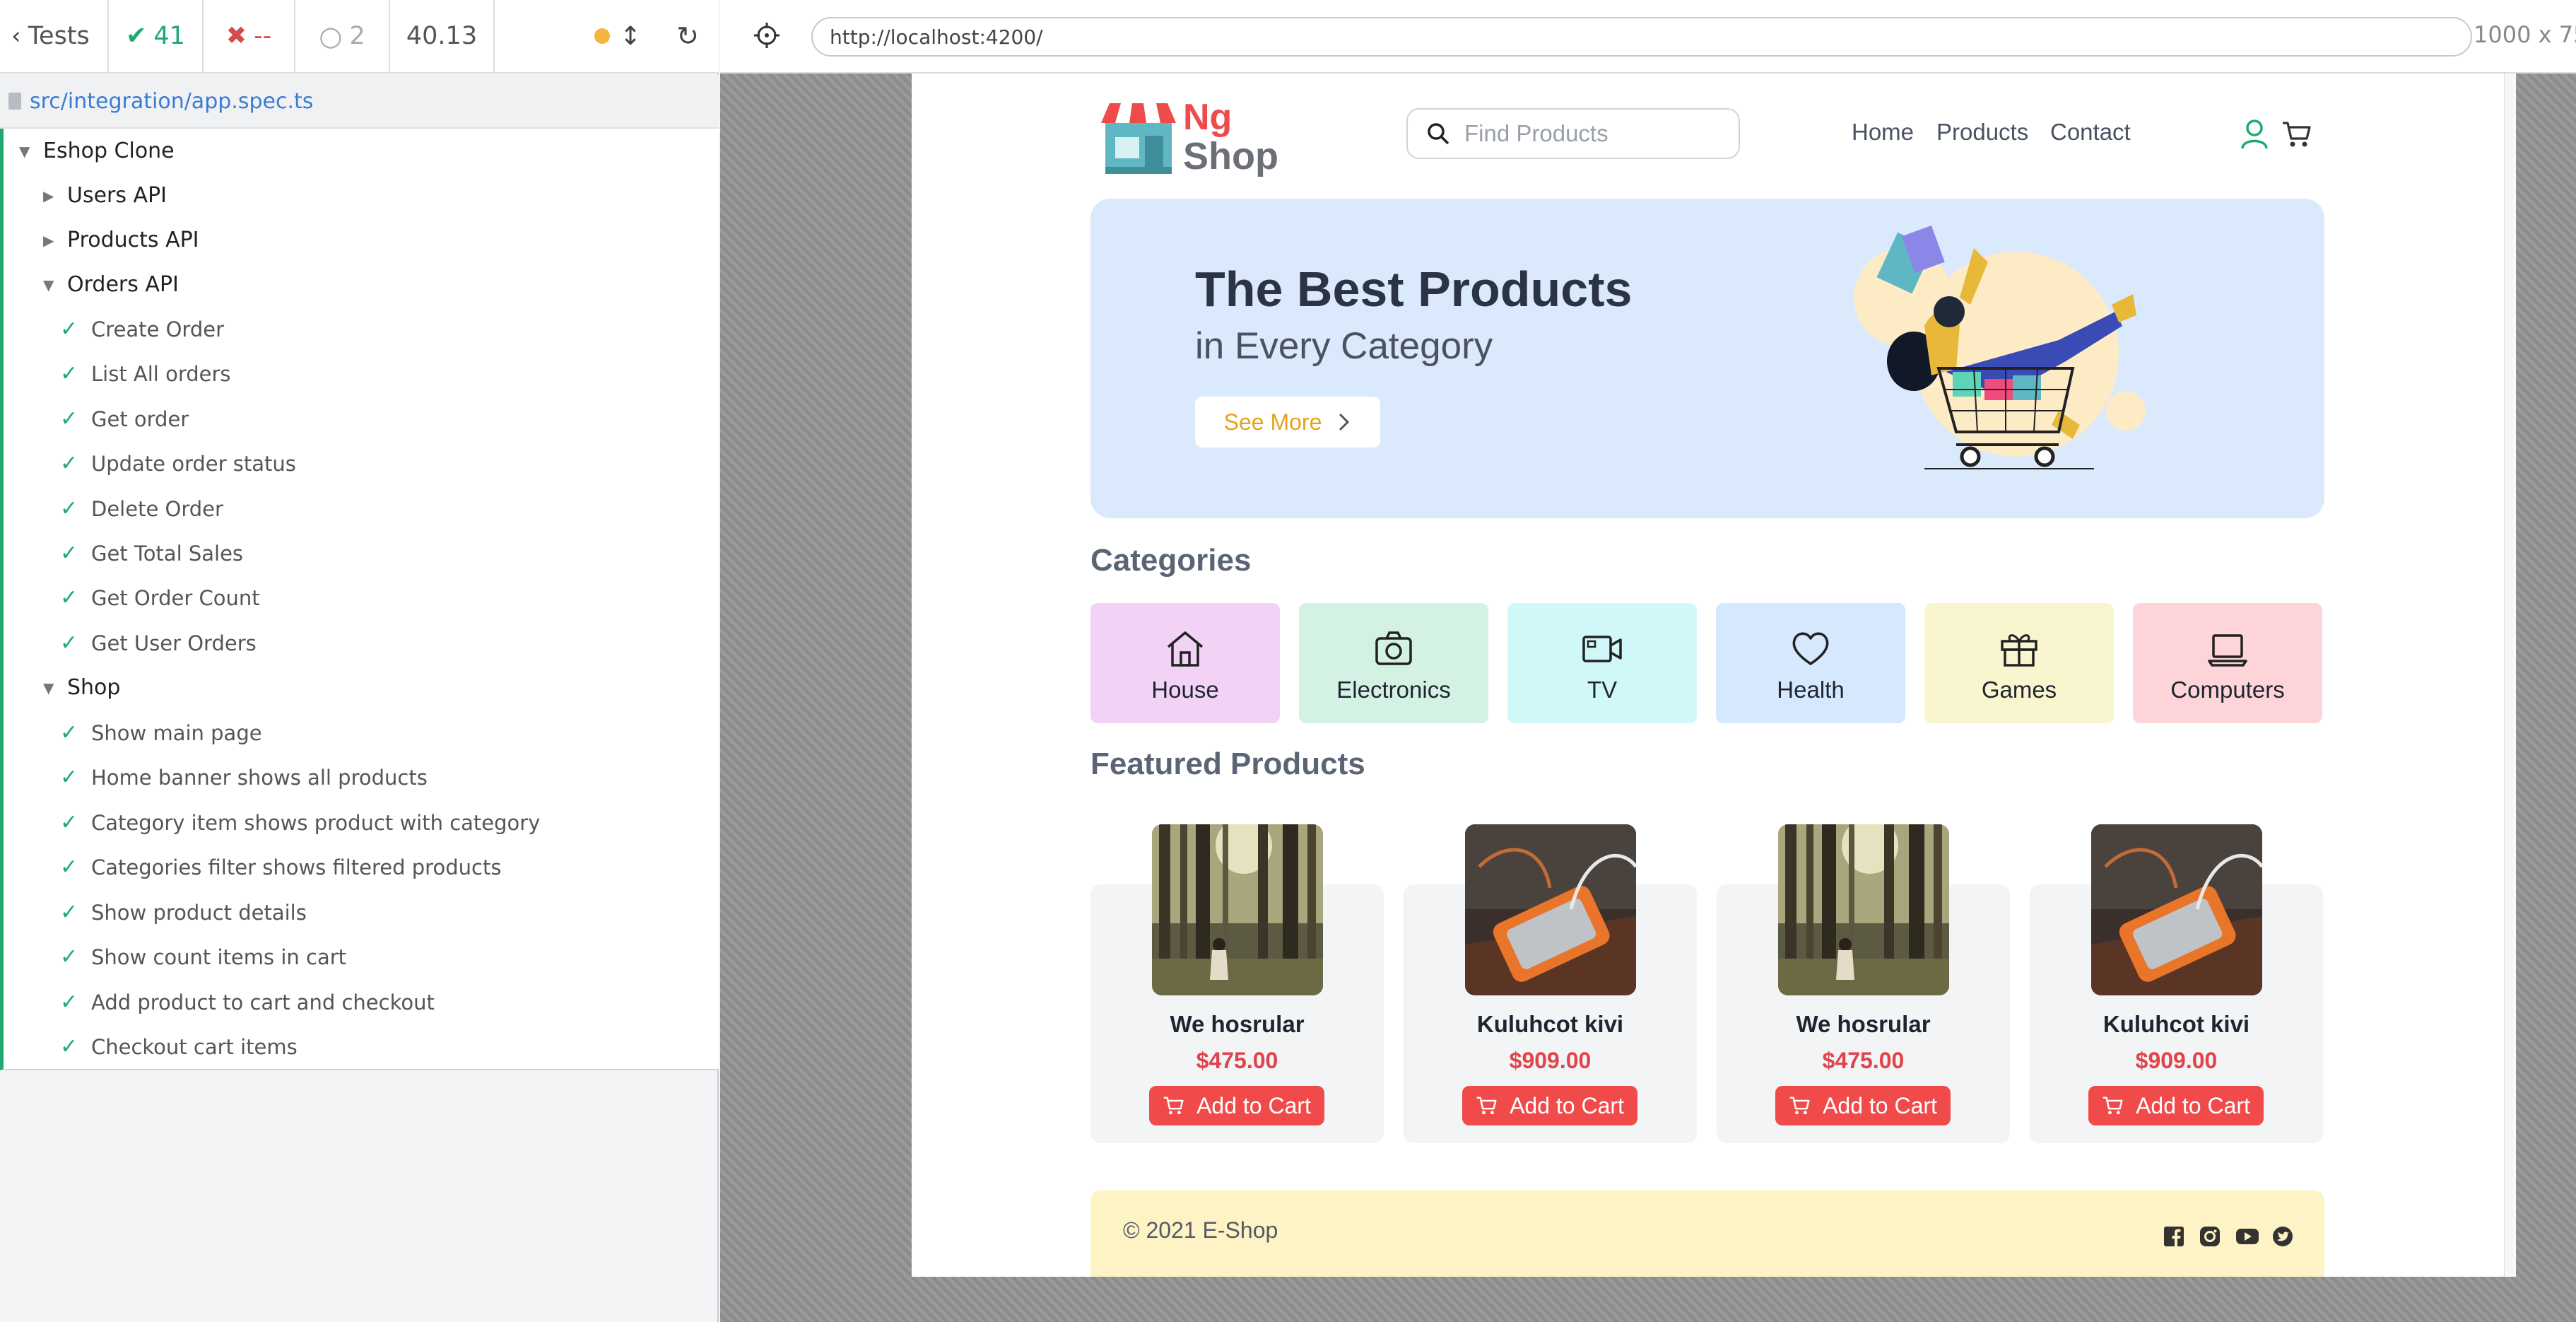 This screenshot has width=2576, height=1322. What do you see at coordinates (81, 687) in the screenshot?
I see `suite-shop: ▼ Shop` at bounding box center [81, 687].